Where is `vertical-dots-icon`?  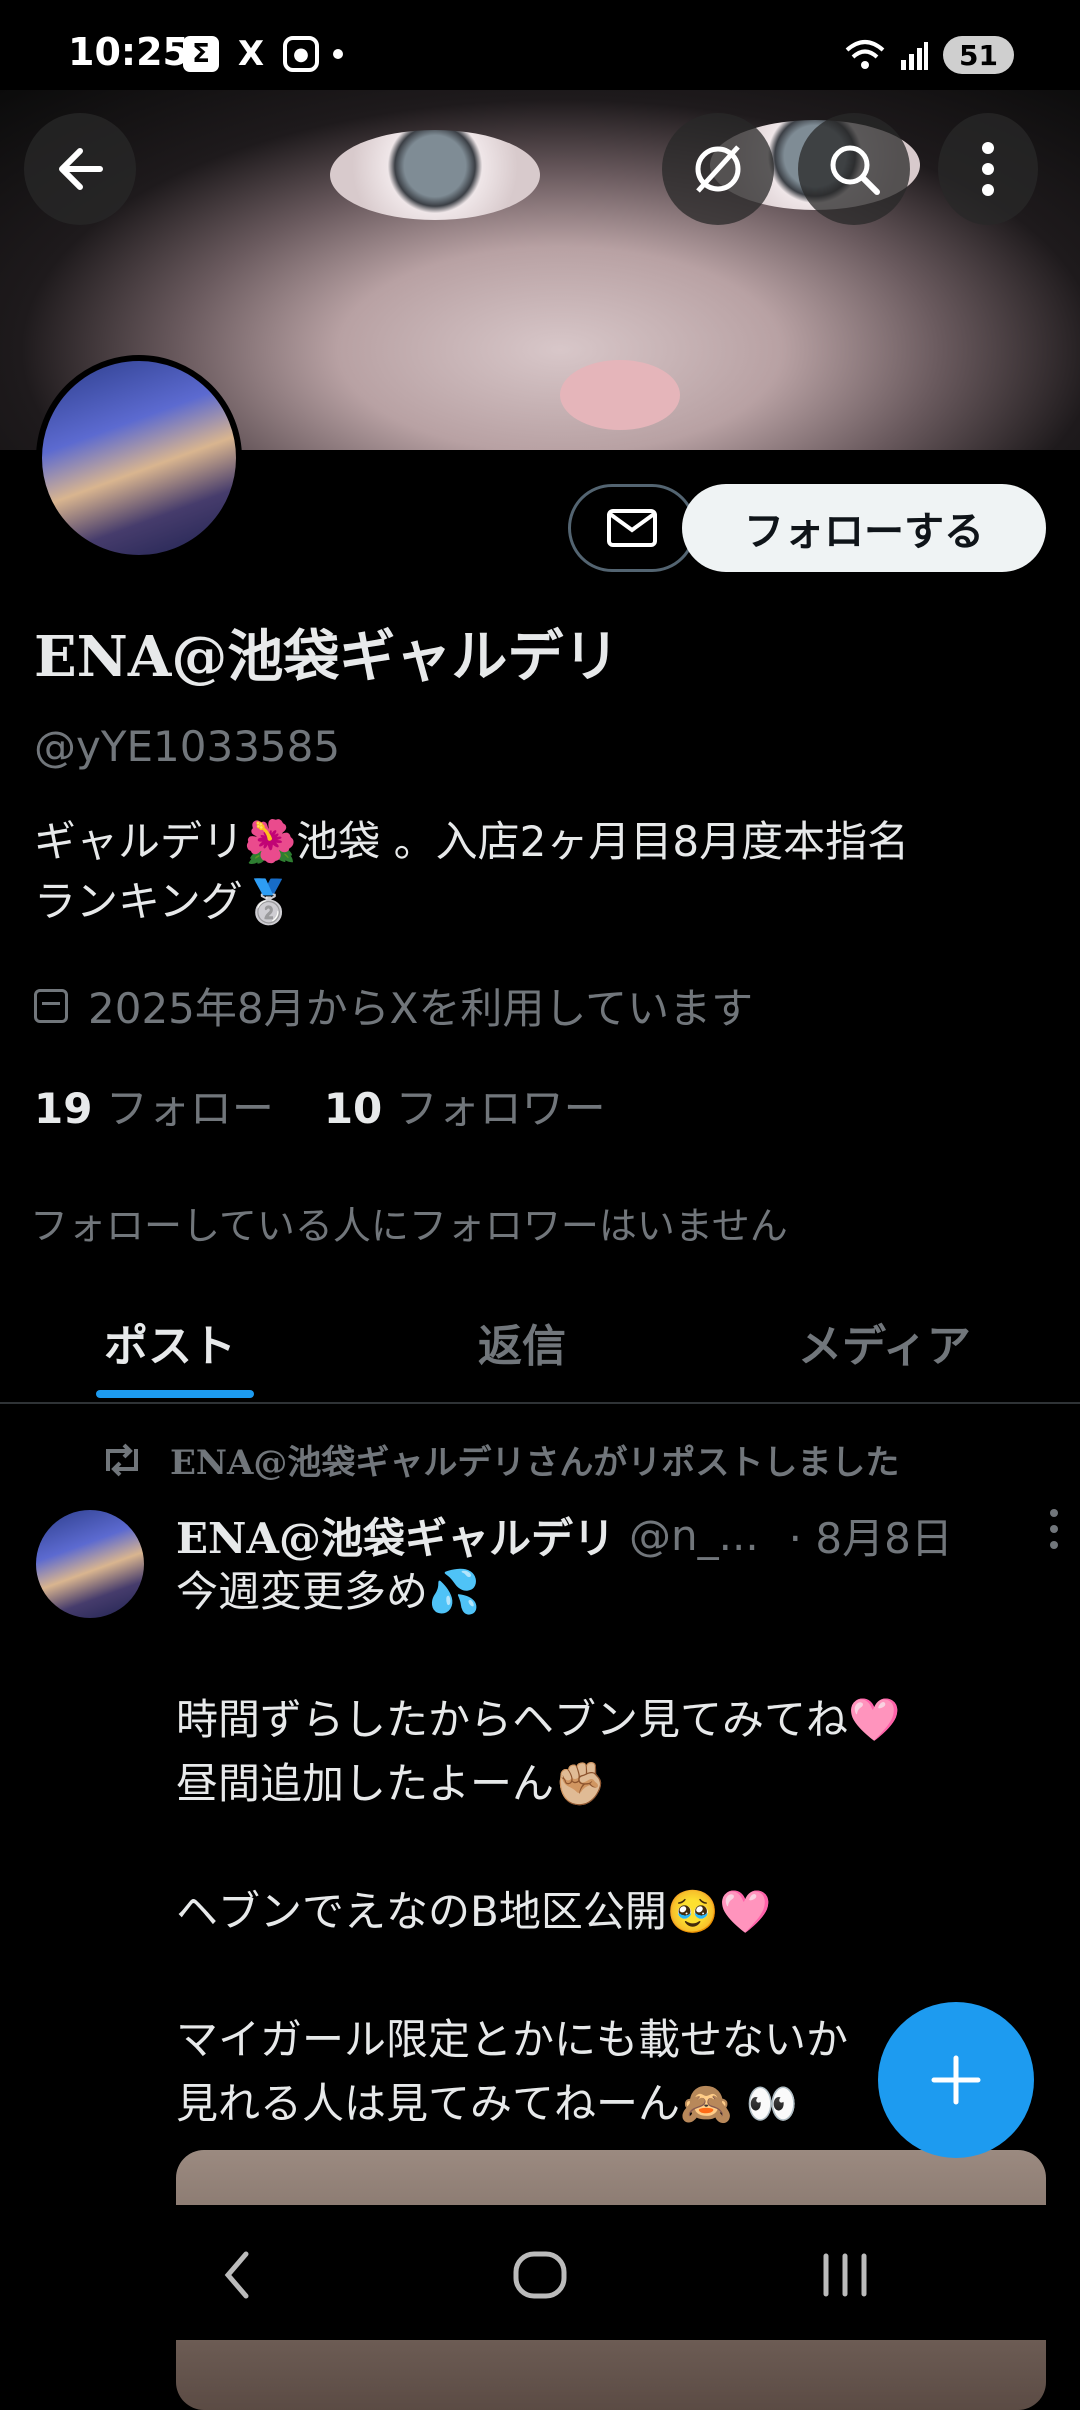 vertical-dots-icon is located at coordinates (988, 169).